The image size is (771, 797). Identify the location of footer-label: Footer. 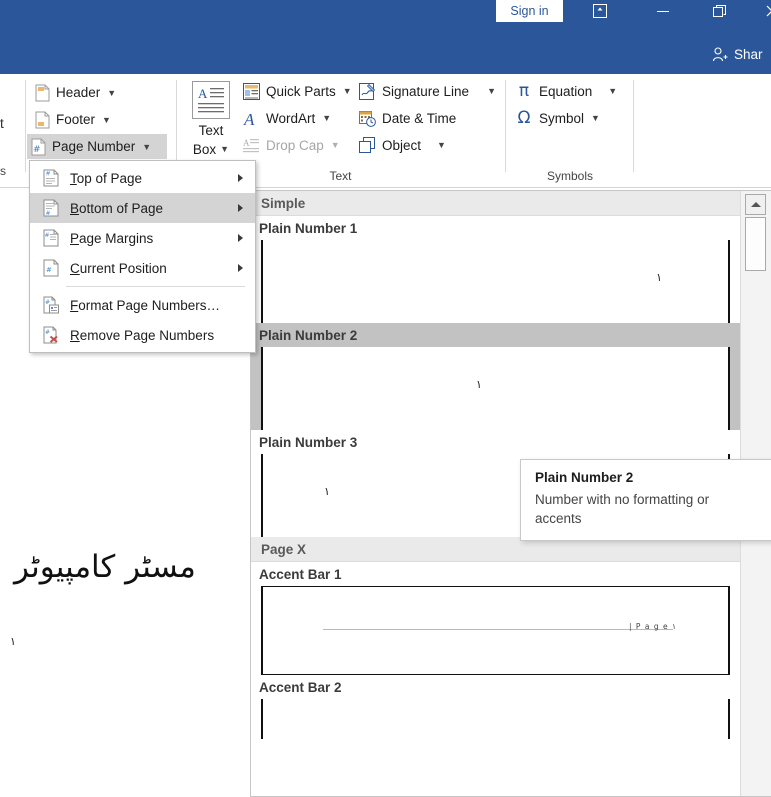
(76, 119).